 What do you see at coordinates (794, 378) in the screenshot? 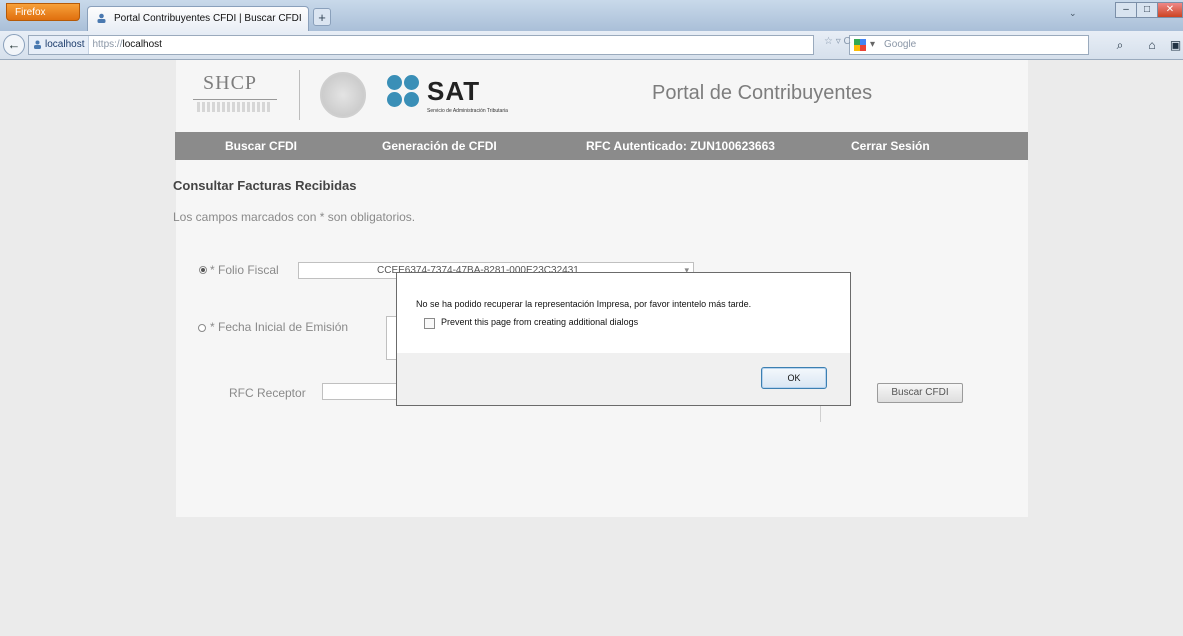
I see `ok-button: OK` at bounding box center [794, 378].